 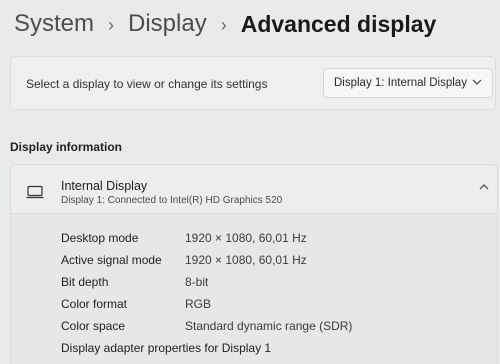 What do you see at coordinates (338, 23) in the screenshot?
I see `page-title: Advanced display` at bounding box center [338, 23].